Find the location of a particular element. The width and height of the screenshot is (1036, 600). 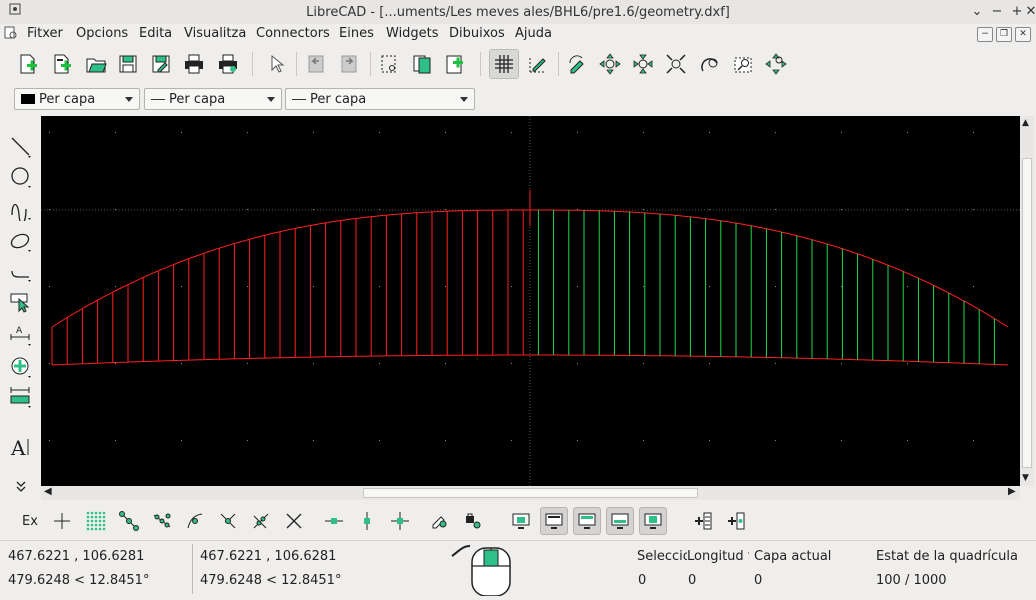

redo-icon is located at coordinates (349, 64).